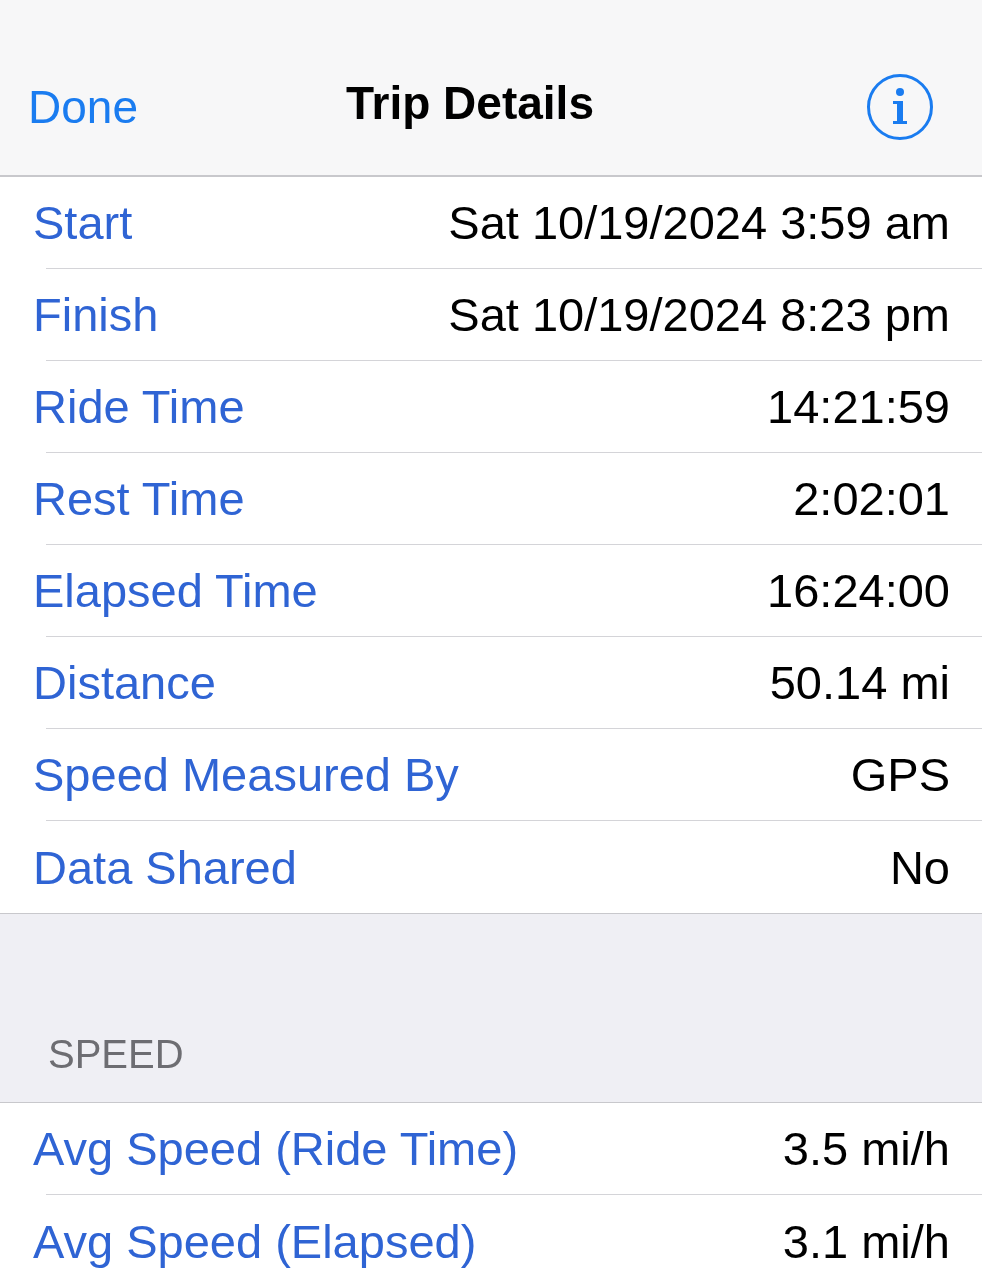 This screenshot has width=982, height=1280. I want to click on section-header: SPEED, so click(116, 1054).